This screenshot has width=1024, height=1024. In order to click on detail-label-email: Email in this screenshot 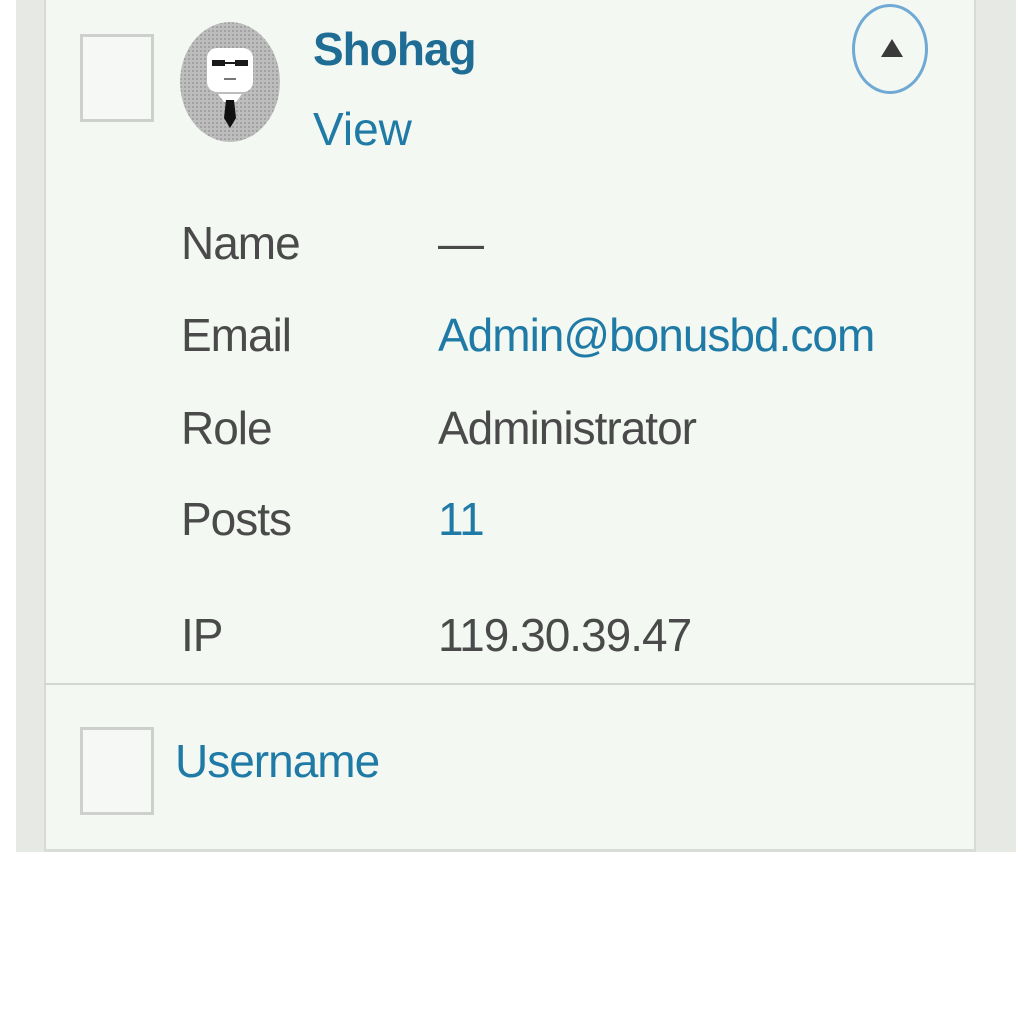, I will do `click(236, 335)`.